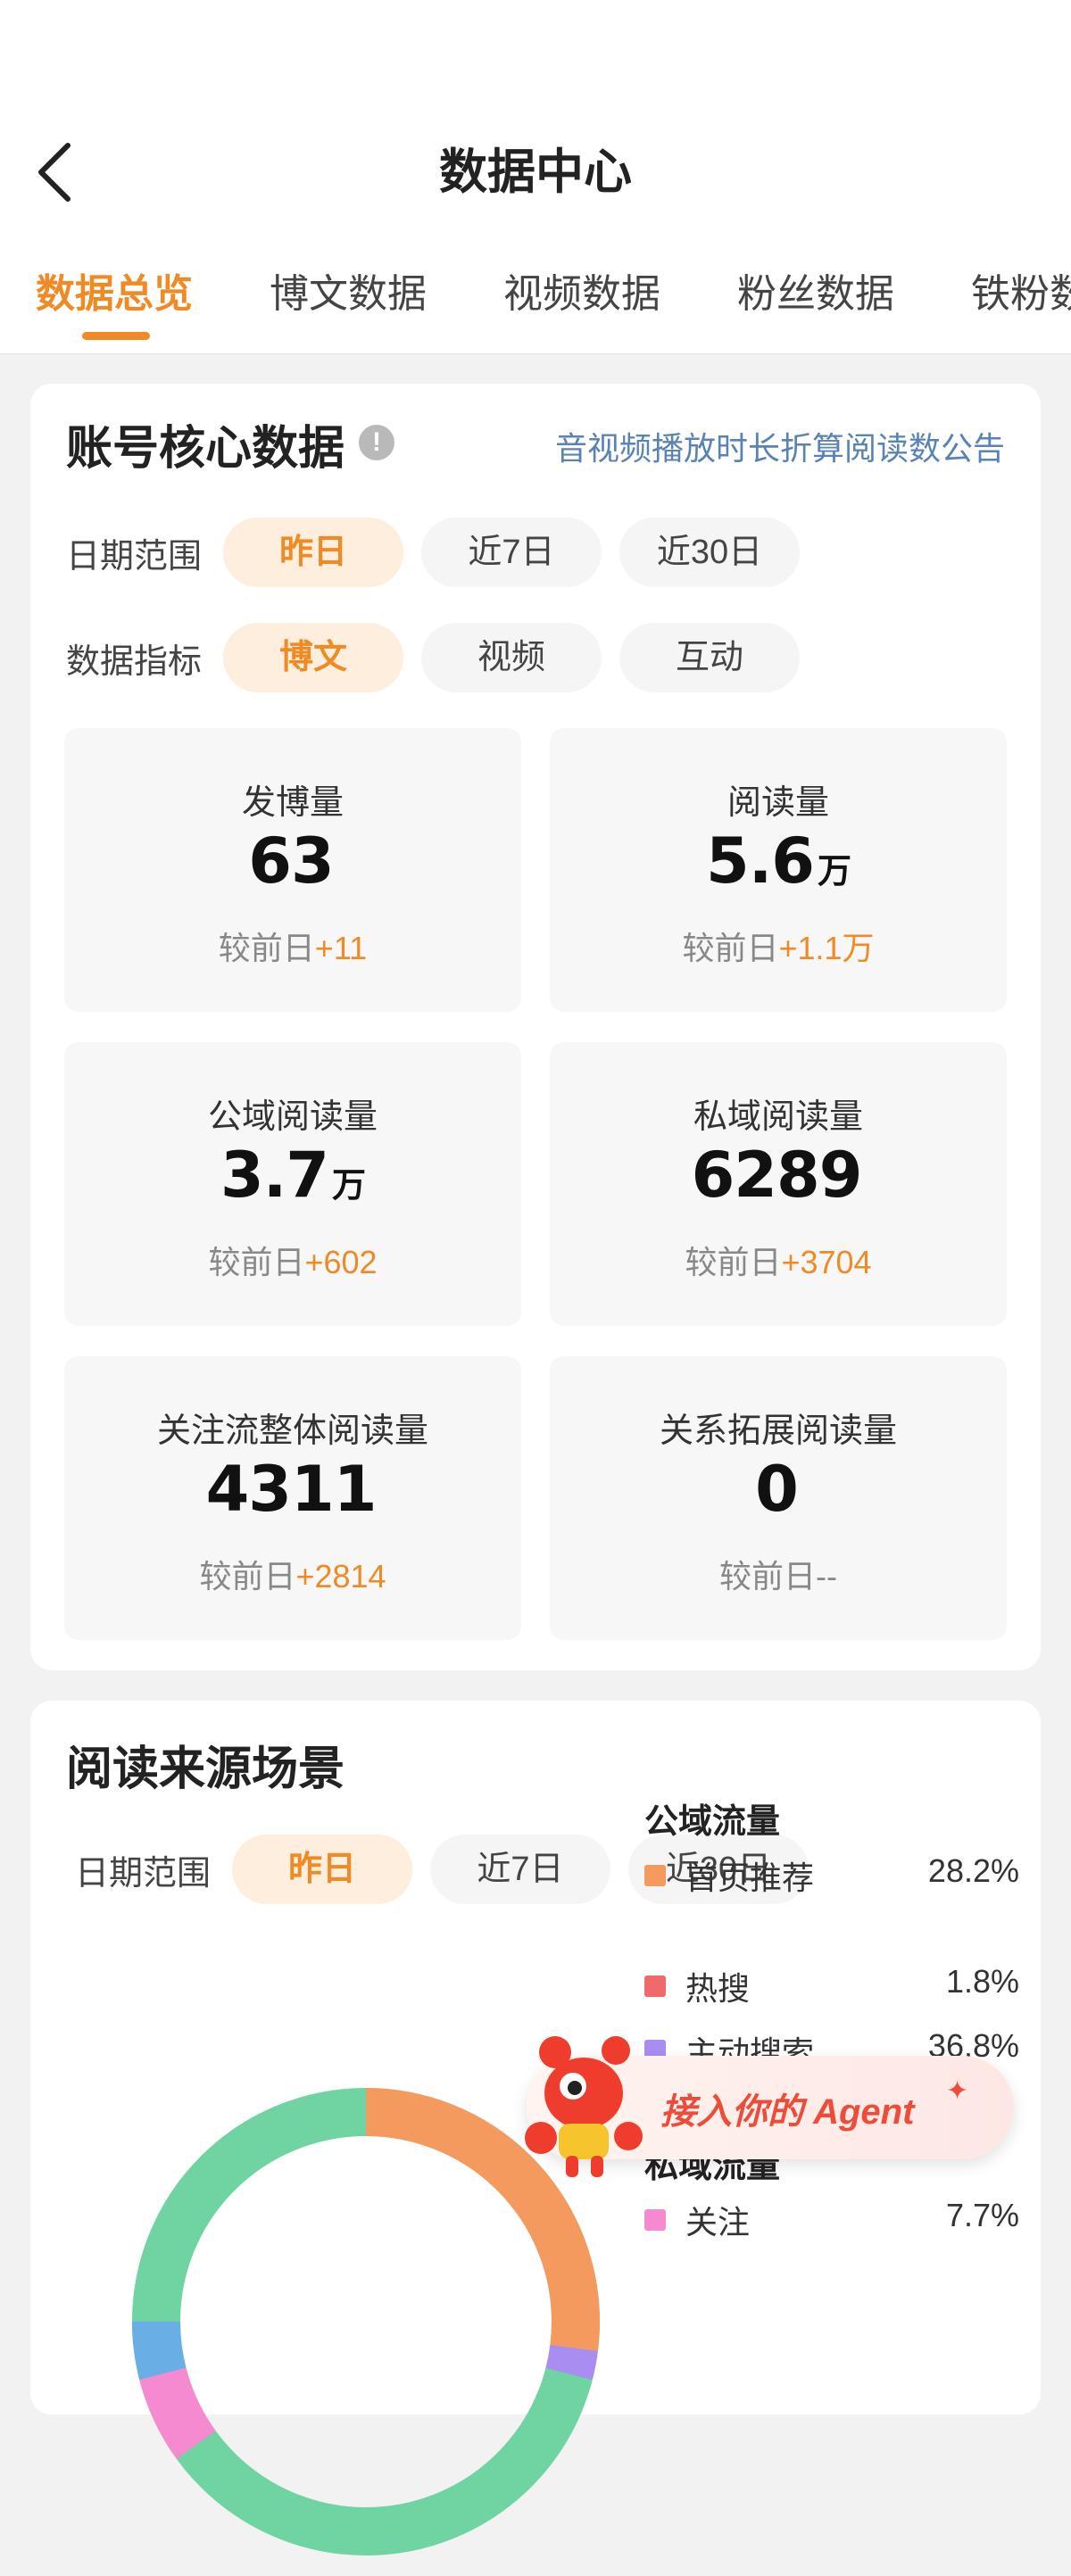 The height and width of the screenshot is (2576, 1071). Describe the element at coordinates (313, 657) in the screenshot. I see `metric-option-post: 博文` at that location.